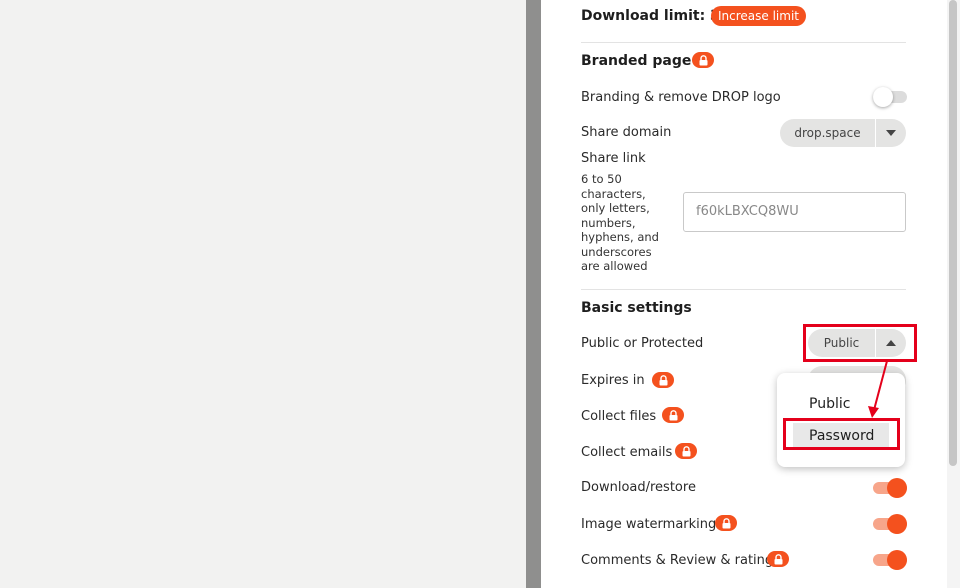  I want to click on public-or-protected-label: Public or Protected, so click(642, 343).